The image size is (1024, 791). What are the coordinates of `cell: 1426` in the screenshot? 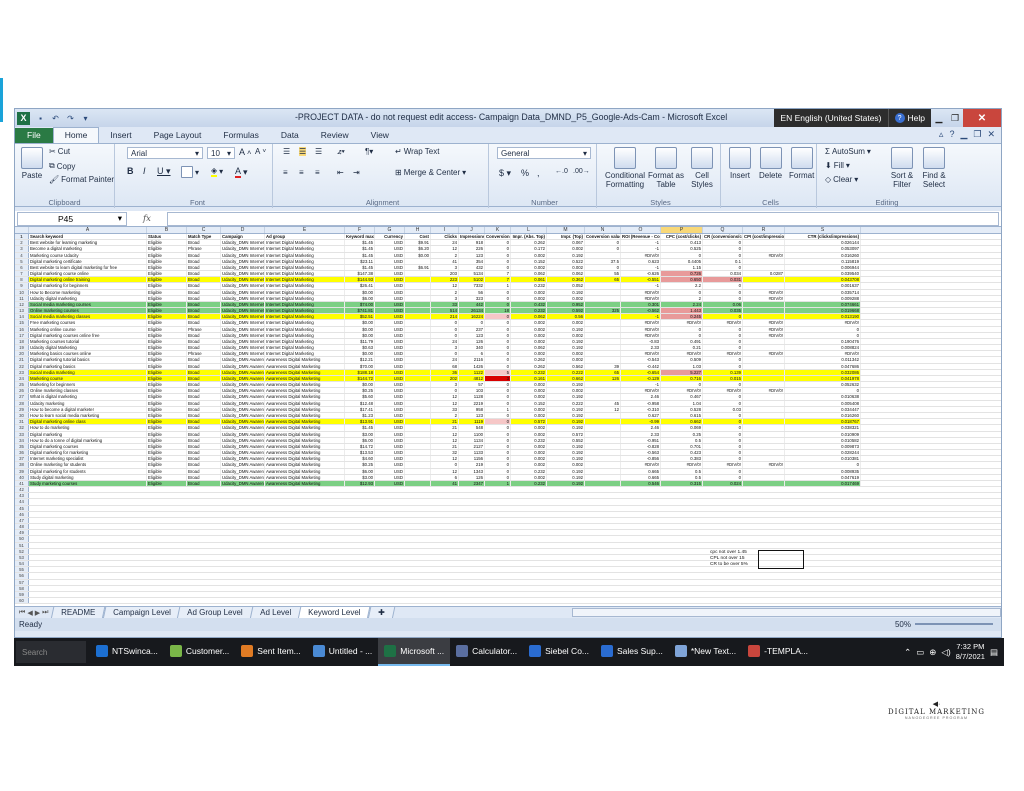 It's located at (472, 366).